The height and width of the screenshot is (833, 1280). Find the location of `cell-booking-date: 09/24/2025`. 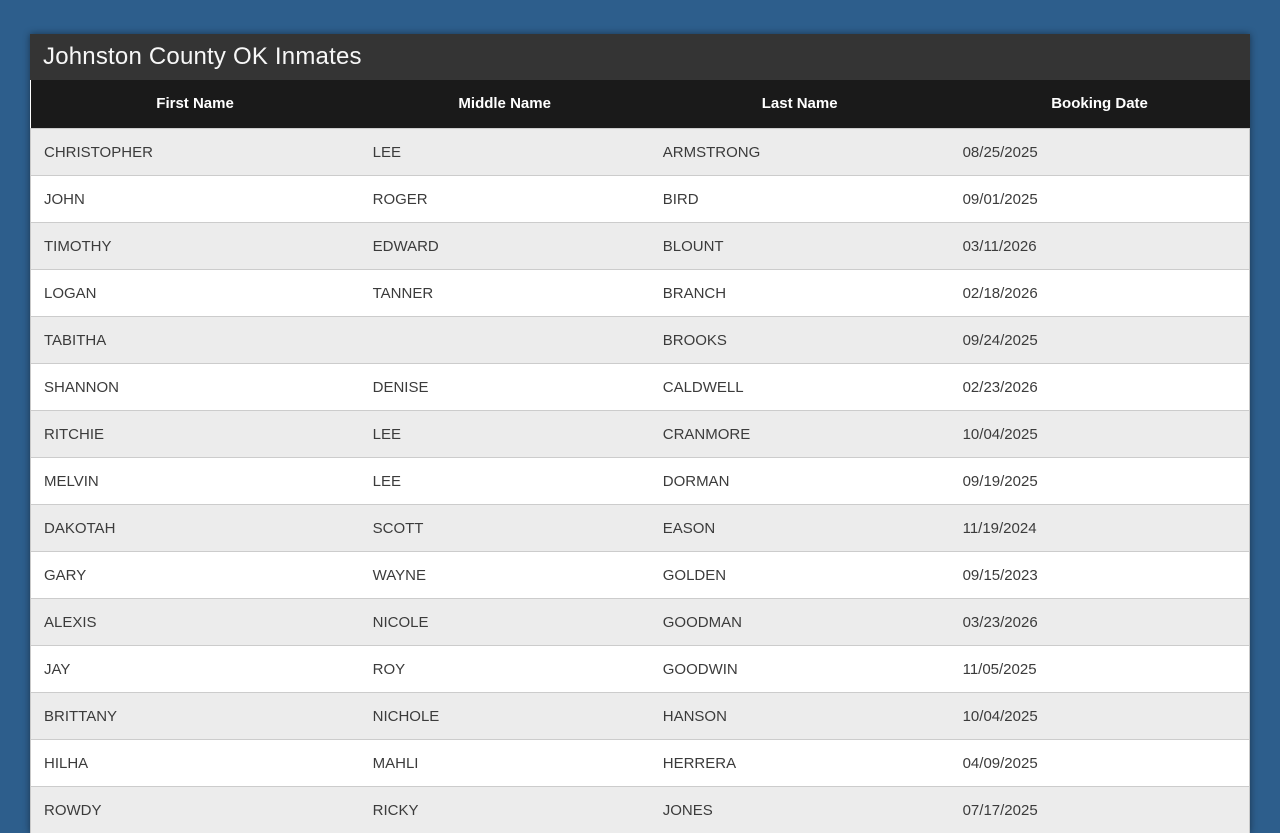

cell-booking-date: 09/24/2025 is located at coordinates (1100, 340).